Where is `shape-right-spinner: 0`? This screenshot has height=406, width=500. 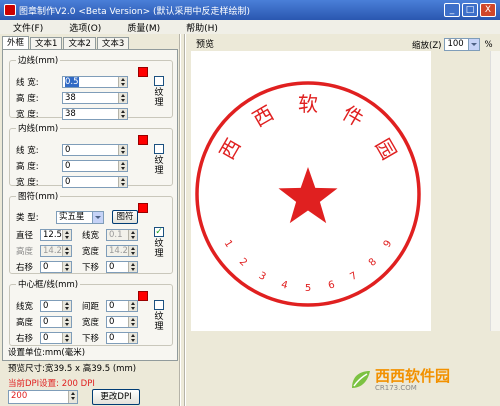
shape-right-spinner: 0 is located at coordinates (56, 267).